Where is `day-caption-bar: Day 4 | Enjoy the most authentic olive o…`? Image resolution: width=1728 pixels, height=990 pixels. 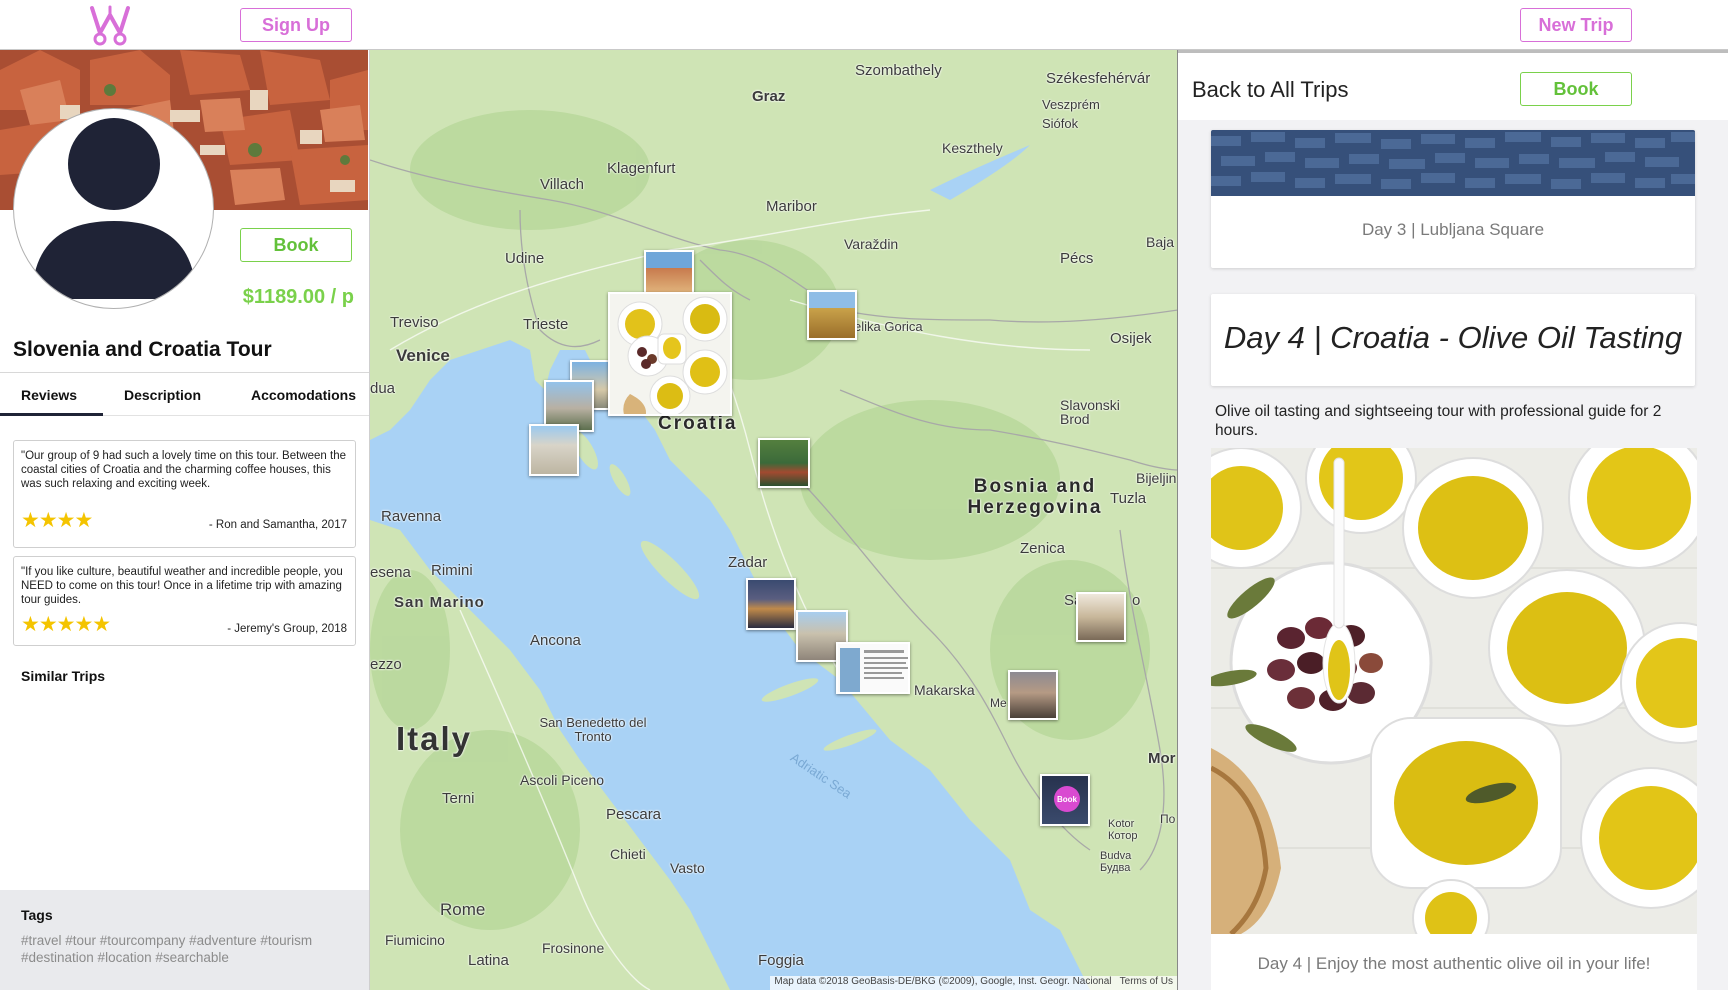
day-caption-bar: Day 4 | Enjoy the most authentic olive o… is located at coordinates (1454, 962).